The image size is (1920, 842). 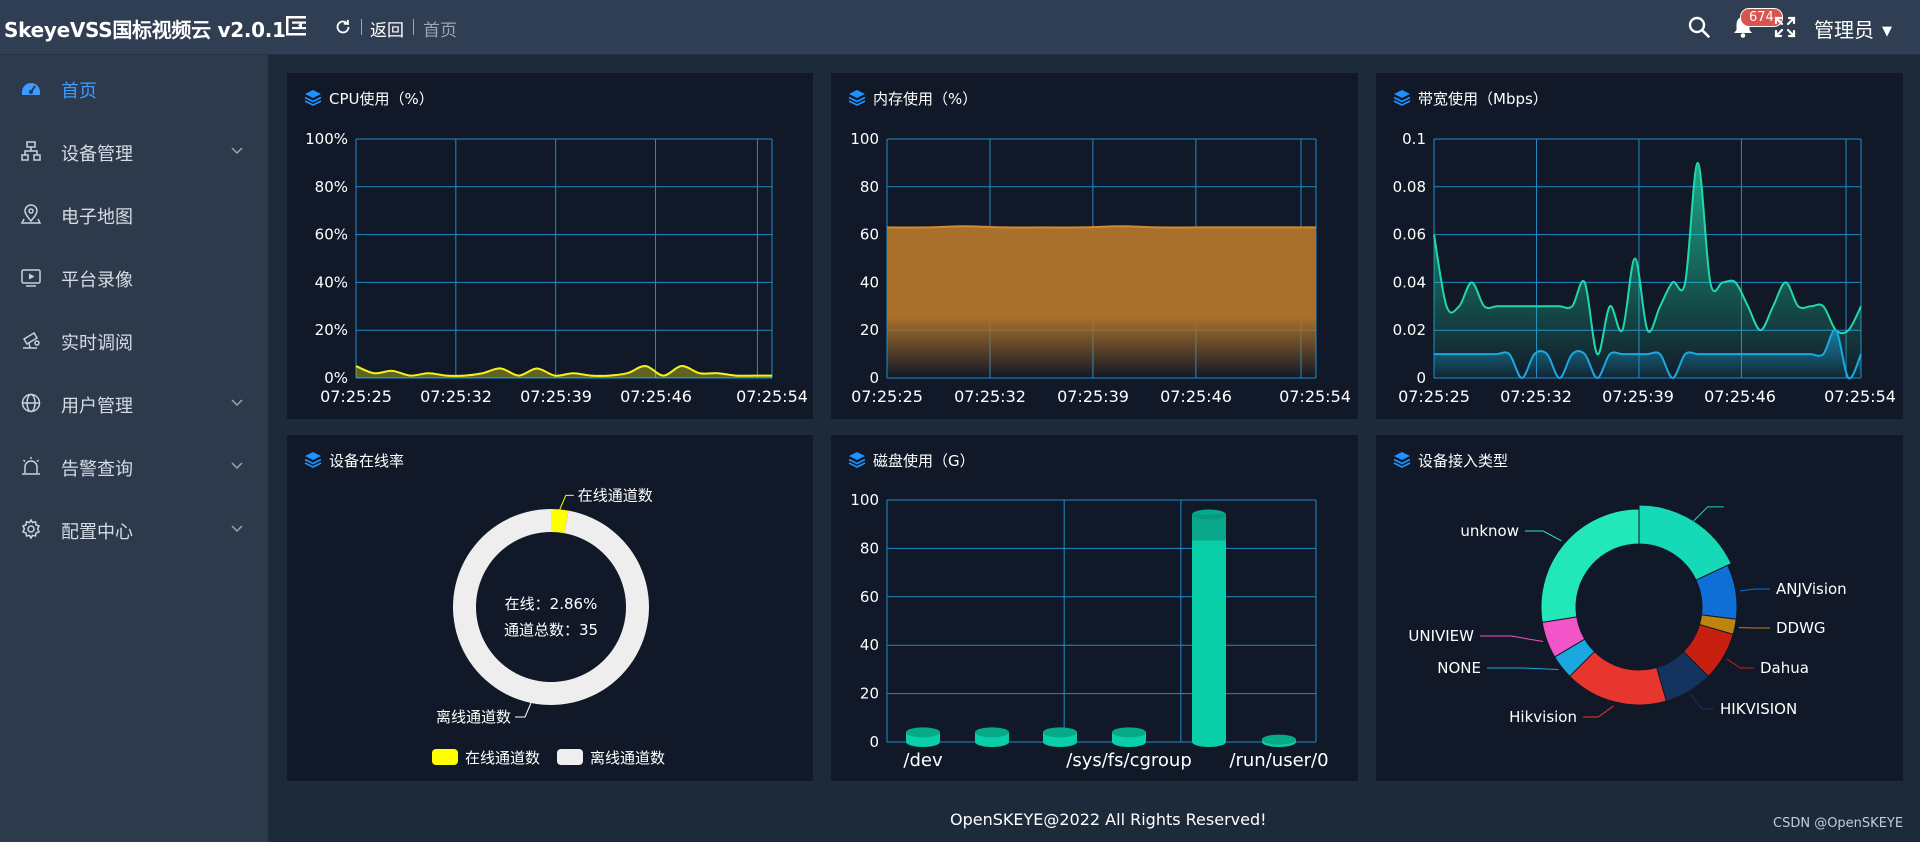 What do you see at coordinates (1108, 819) in the screenshot?
I see `footer-copyright: OpenSKEYE@2022 All Rights Reserved!` at bounding box center [1108, 819].